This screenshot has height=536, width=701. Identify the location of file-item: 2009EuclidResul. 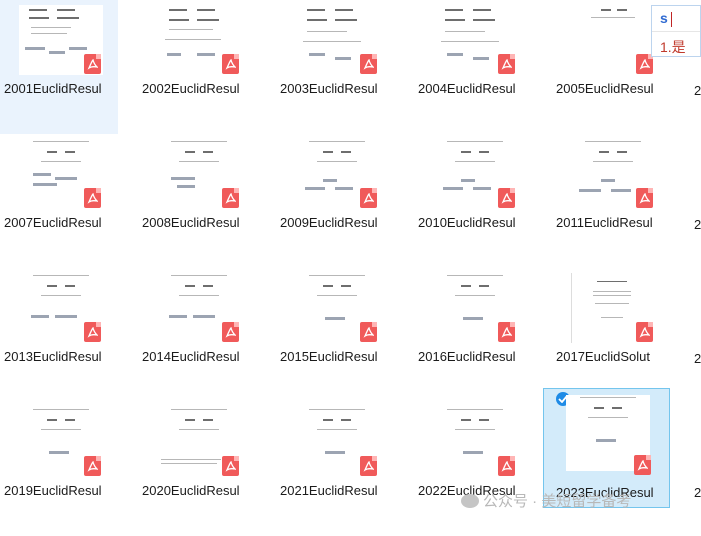
(335, 201).